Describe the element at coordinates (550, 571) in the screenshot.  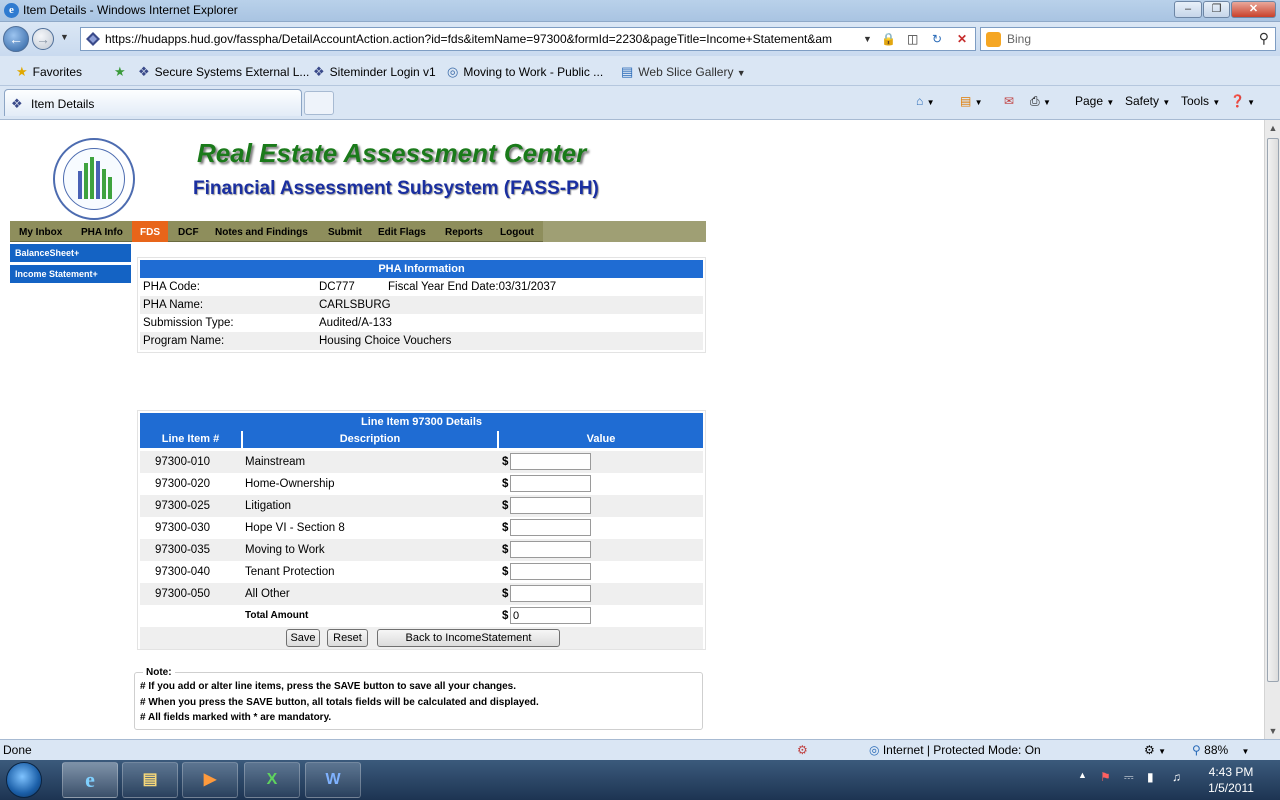
I see `value-input-tenant-protection` at that location.